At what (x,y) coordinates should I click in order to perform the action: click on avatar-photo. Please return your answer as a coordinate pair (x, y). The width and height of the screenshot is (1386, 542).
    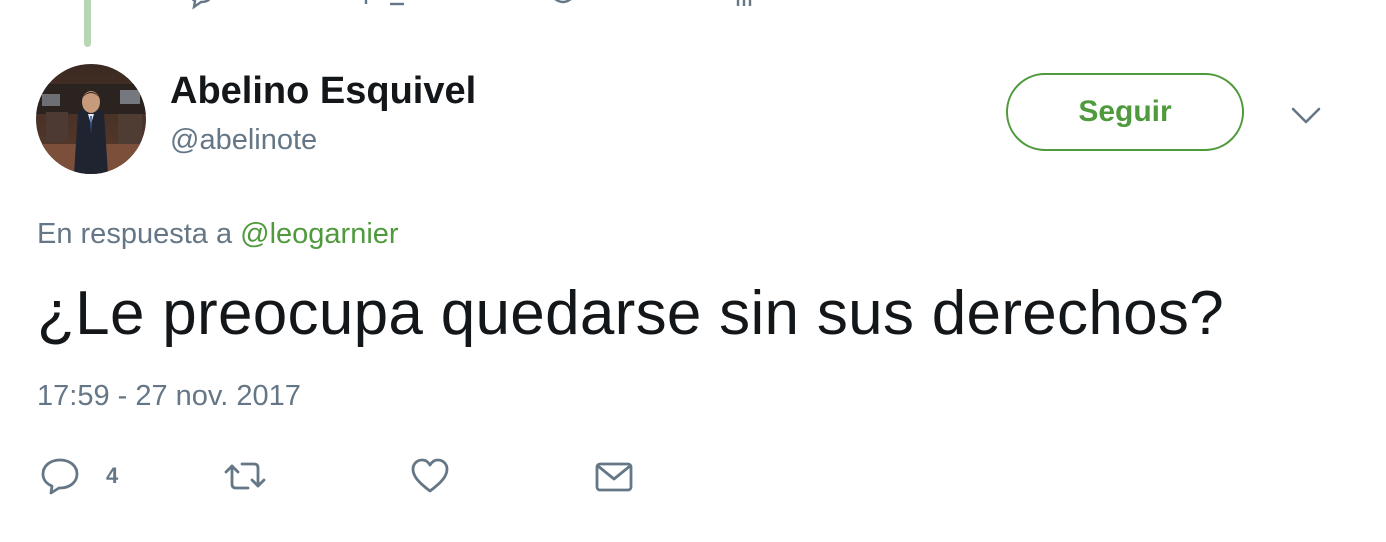
    Looking at the image, I should click on (91, 119).